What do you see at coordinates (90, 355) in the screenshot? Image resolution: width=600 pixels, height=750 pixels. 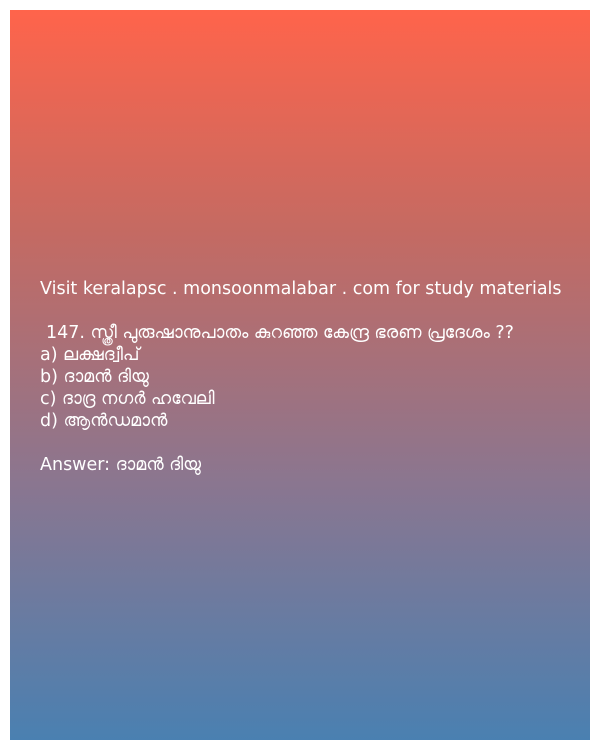 I see `option-a: a) ലക്ഷദ്വീപ്` at bounding box center [90, 355].